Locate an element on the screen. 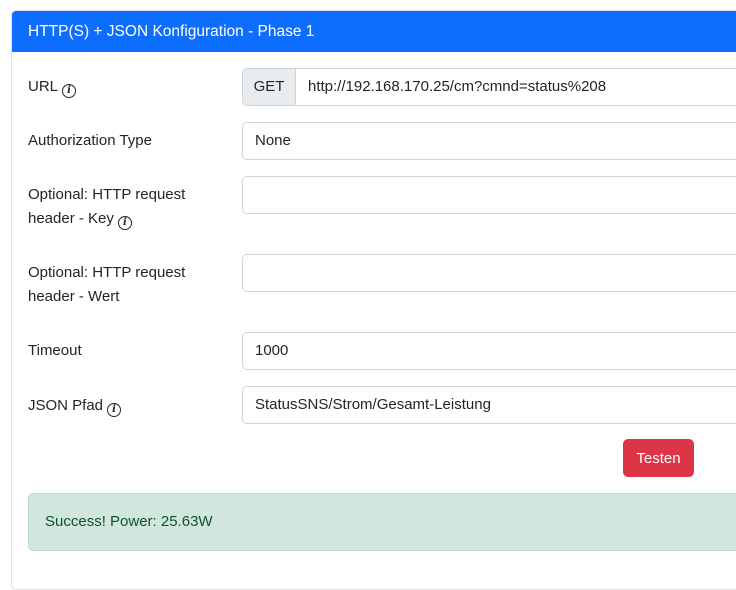 The height and width of the screenshot is (590, 736). header-key-input is located at coordinates (489, 195).